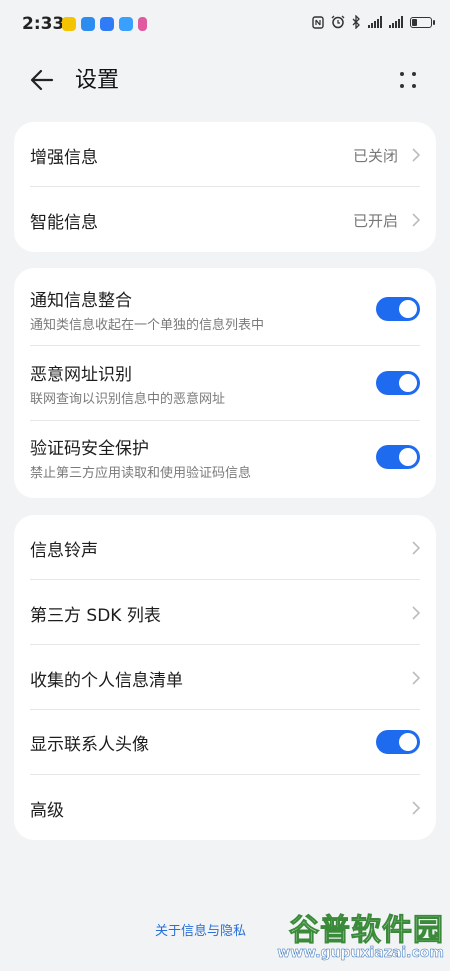 The width and height of the screenshot is (450, 971). What do you see at coordinates (398, 742) in the screenshot?
I see `contact-avatar-toggle` at bounding box center [398, 742].